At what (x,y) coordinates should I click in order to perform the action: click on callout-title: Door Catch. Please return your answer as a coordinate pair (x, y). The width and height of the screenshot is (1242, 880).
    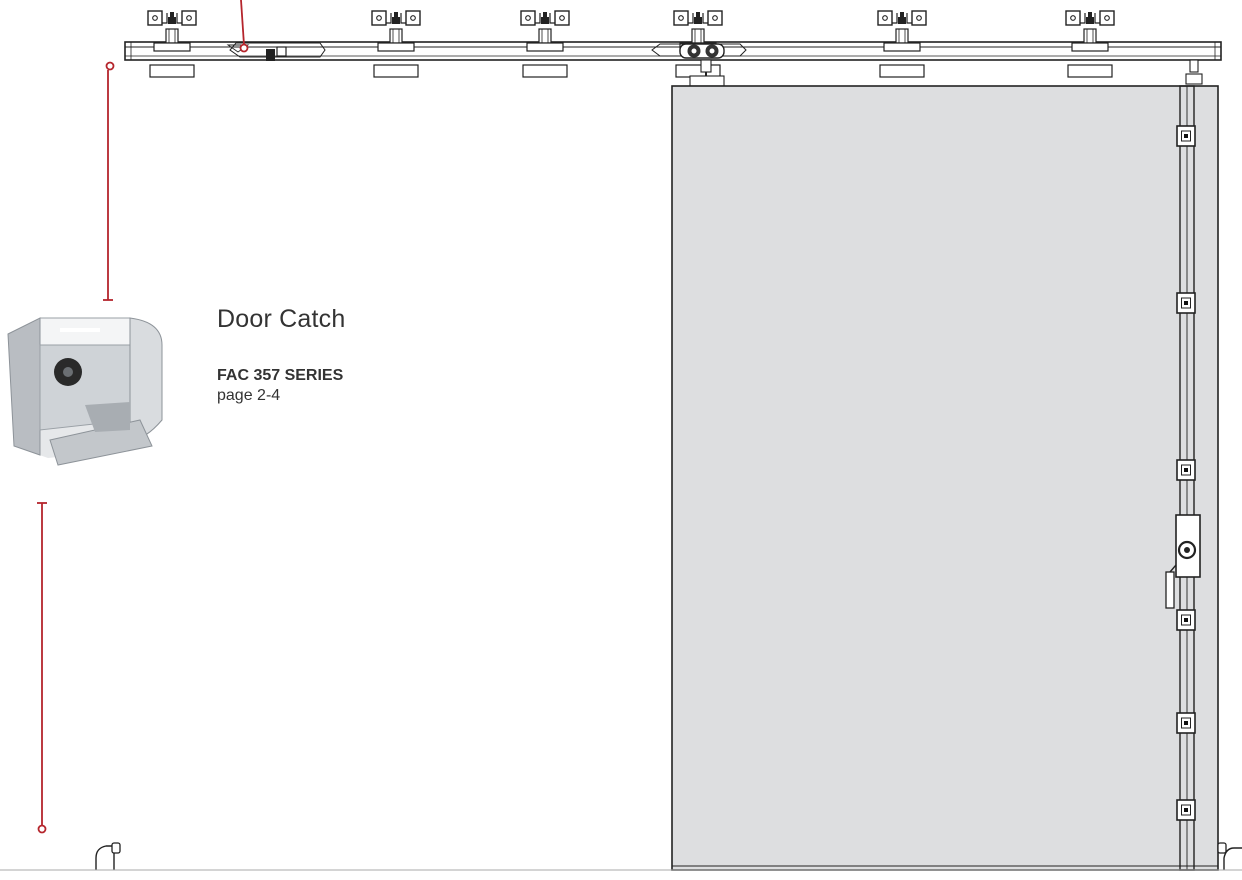
    Looking at the image, I should click on (281, 319).